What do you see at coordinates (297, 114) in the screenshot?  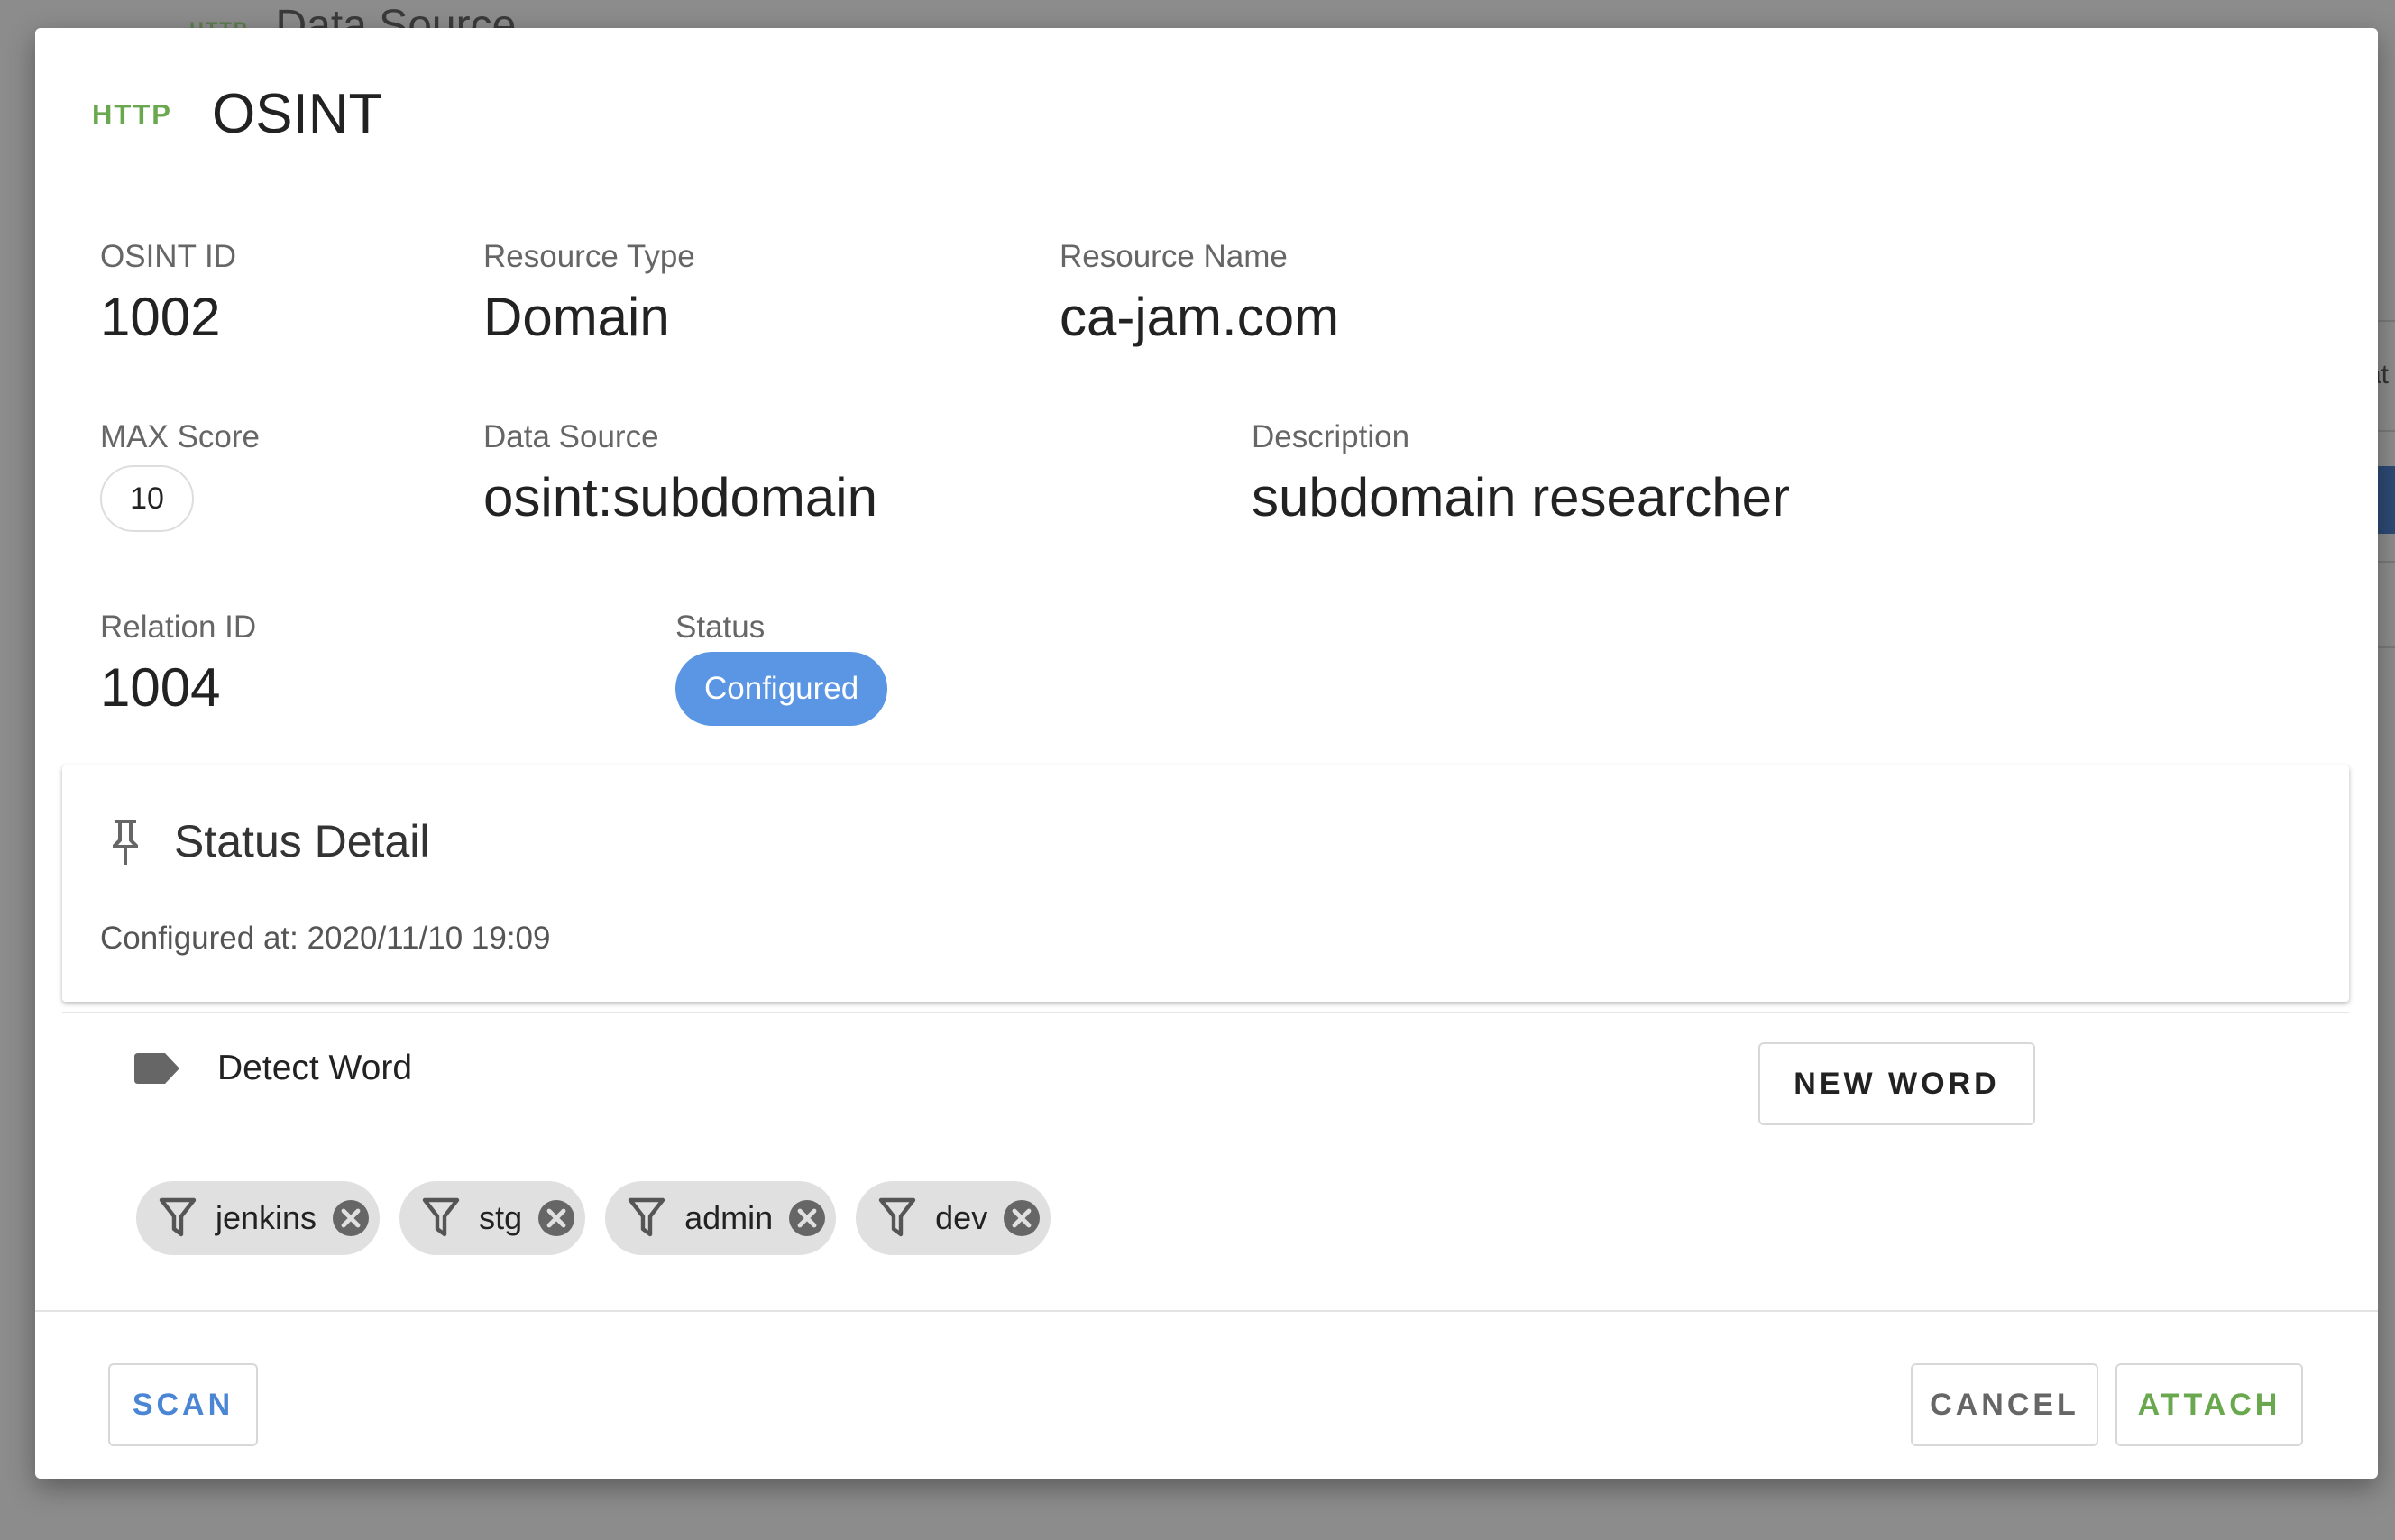 I see `dialog-title: OSINT` at bounding box center [297, 114].